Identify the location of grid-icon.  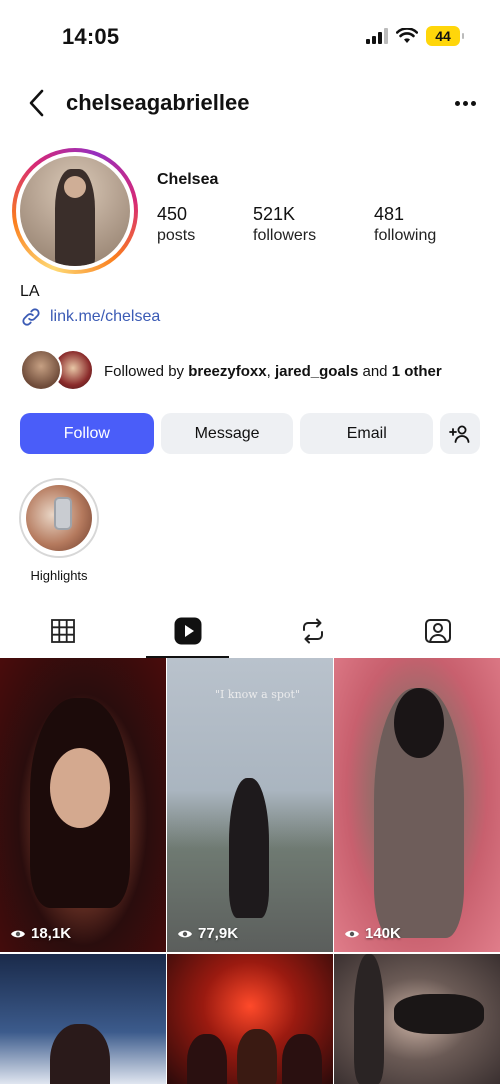
(62, 631).